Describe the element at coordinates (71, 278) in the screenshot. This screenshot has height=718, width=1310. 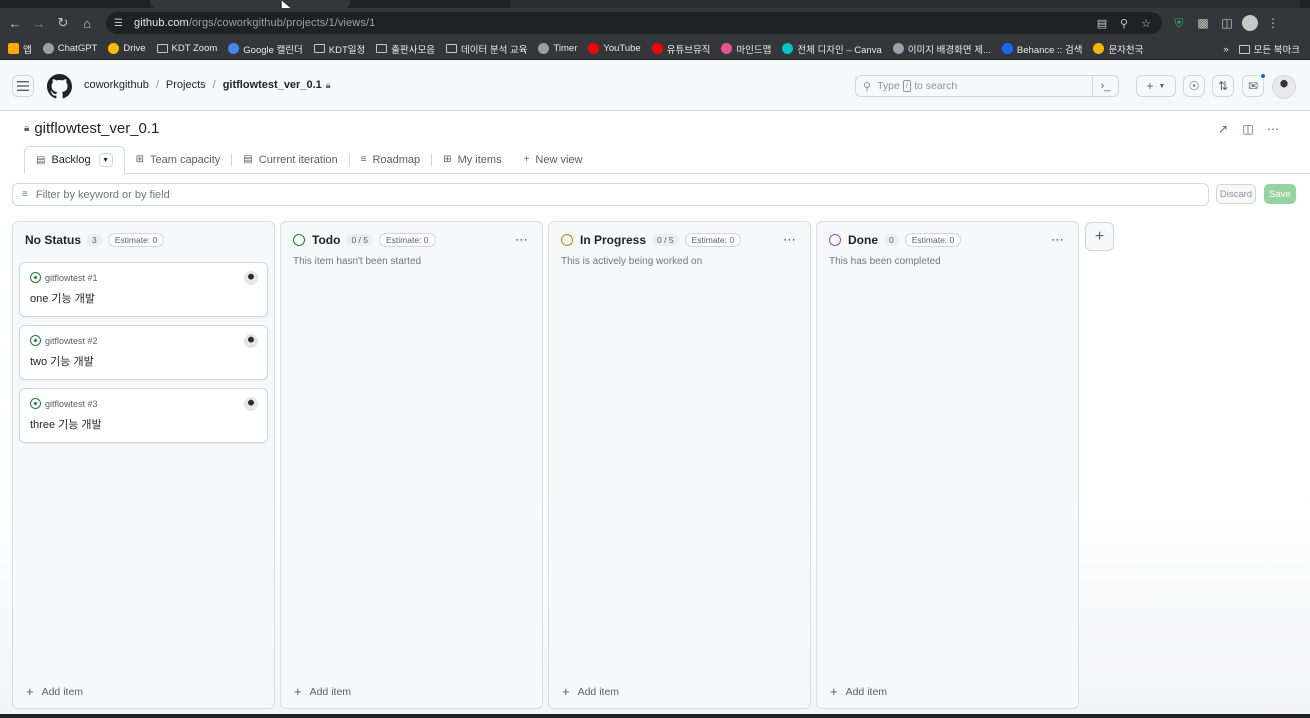
I see `issue-ref: gitflowtest #1` at that location.